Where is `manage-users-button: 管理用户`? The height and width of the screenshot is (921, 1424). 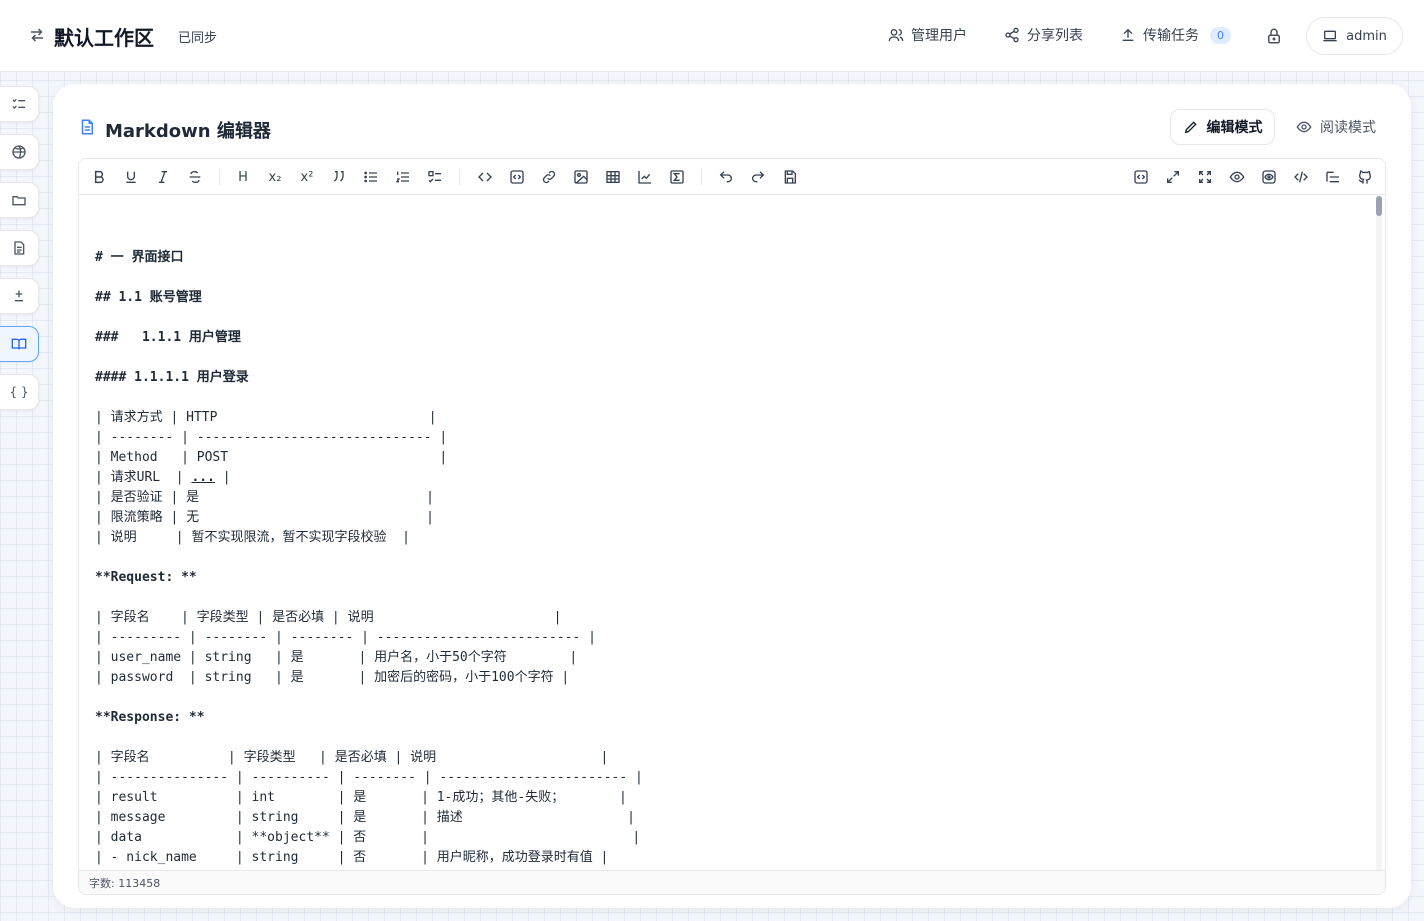
manage-users-button: 管理用户 is located at coordinates (927, 35).